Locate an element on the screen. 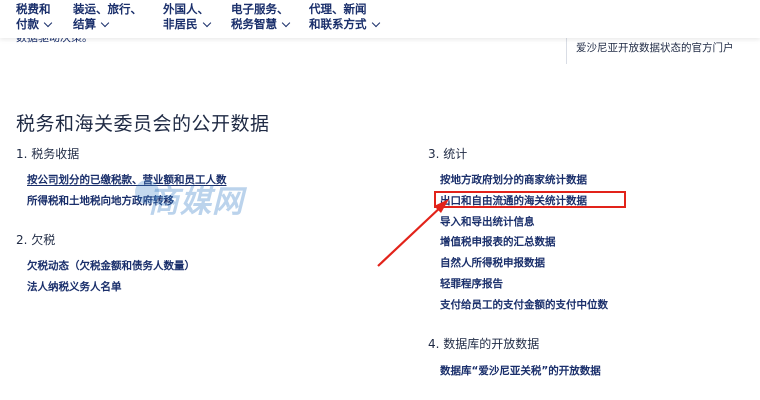 This screenshot has width=760, height=400. nav-item-line1: 代理、新闻 is located at coordinates (338, 9).